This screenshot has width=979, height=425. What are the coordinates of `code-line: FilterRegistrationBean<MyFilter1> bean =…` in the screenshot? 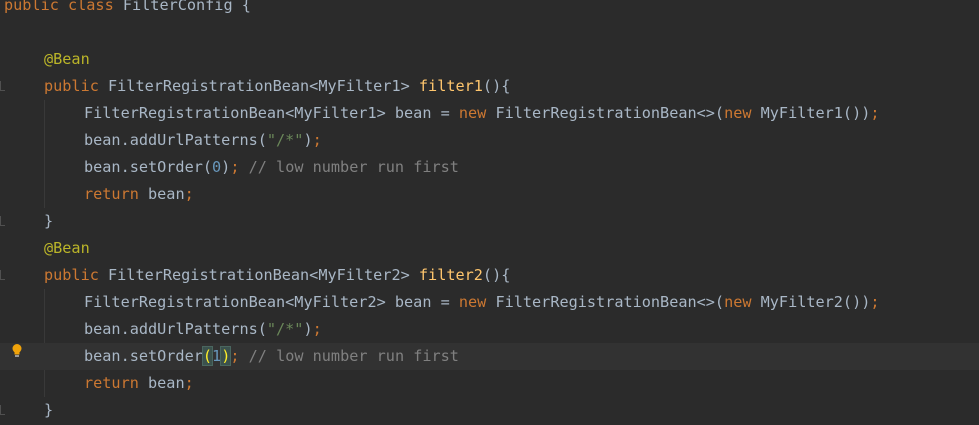 It's located at (489, 113).